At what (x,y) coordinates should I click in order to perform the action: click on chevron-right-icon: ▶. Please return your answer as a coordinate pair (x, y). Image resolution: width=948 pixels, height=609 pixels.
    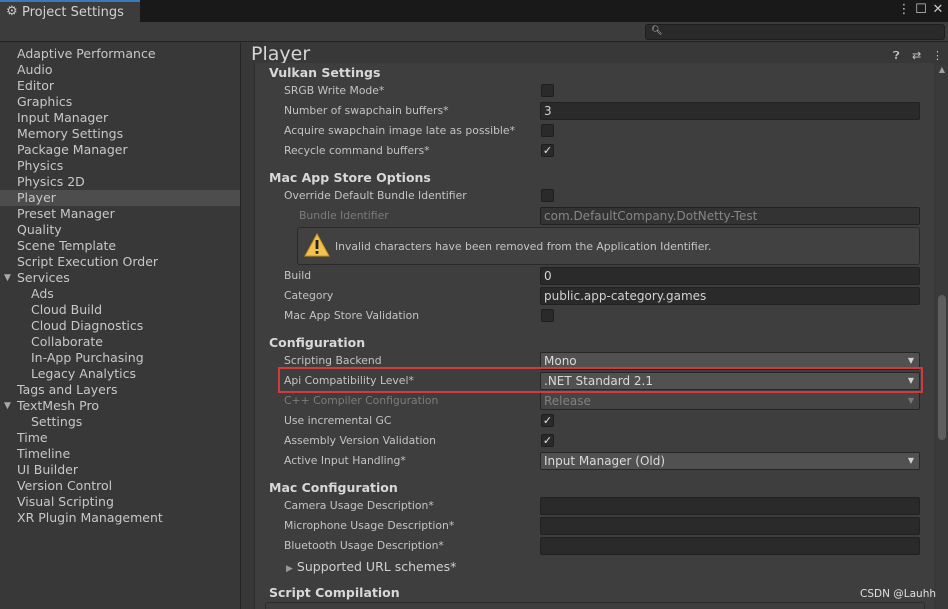
    Looking at the image, I should click on (289, 569).